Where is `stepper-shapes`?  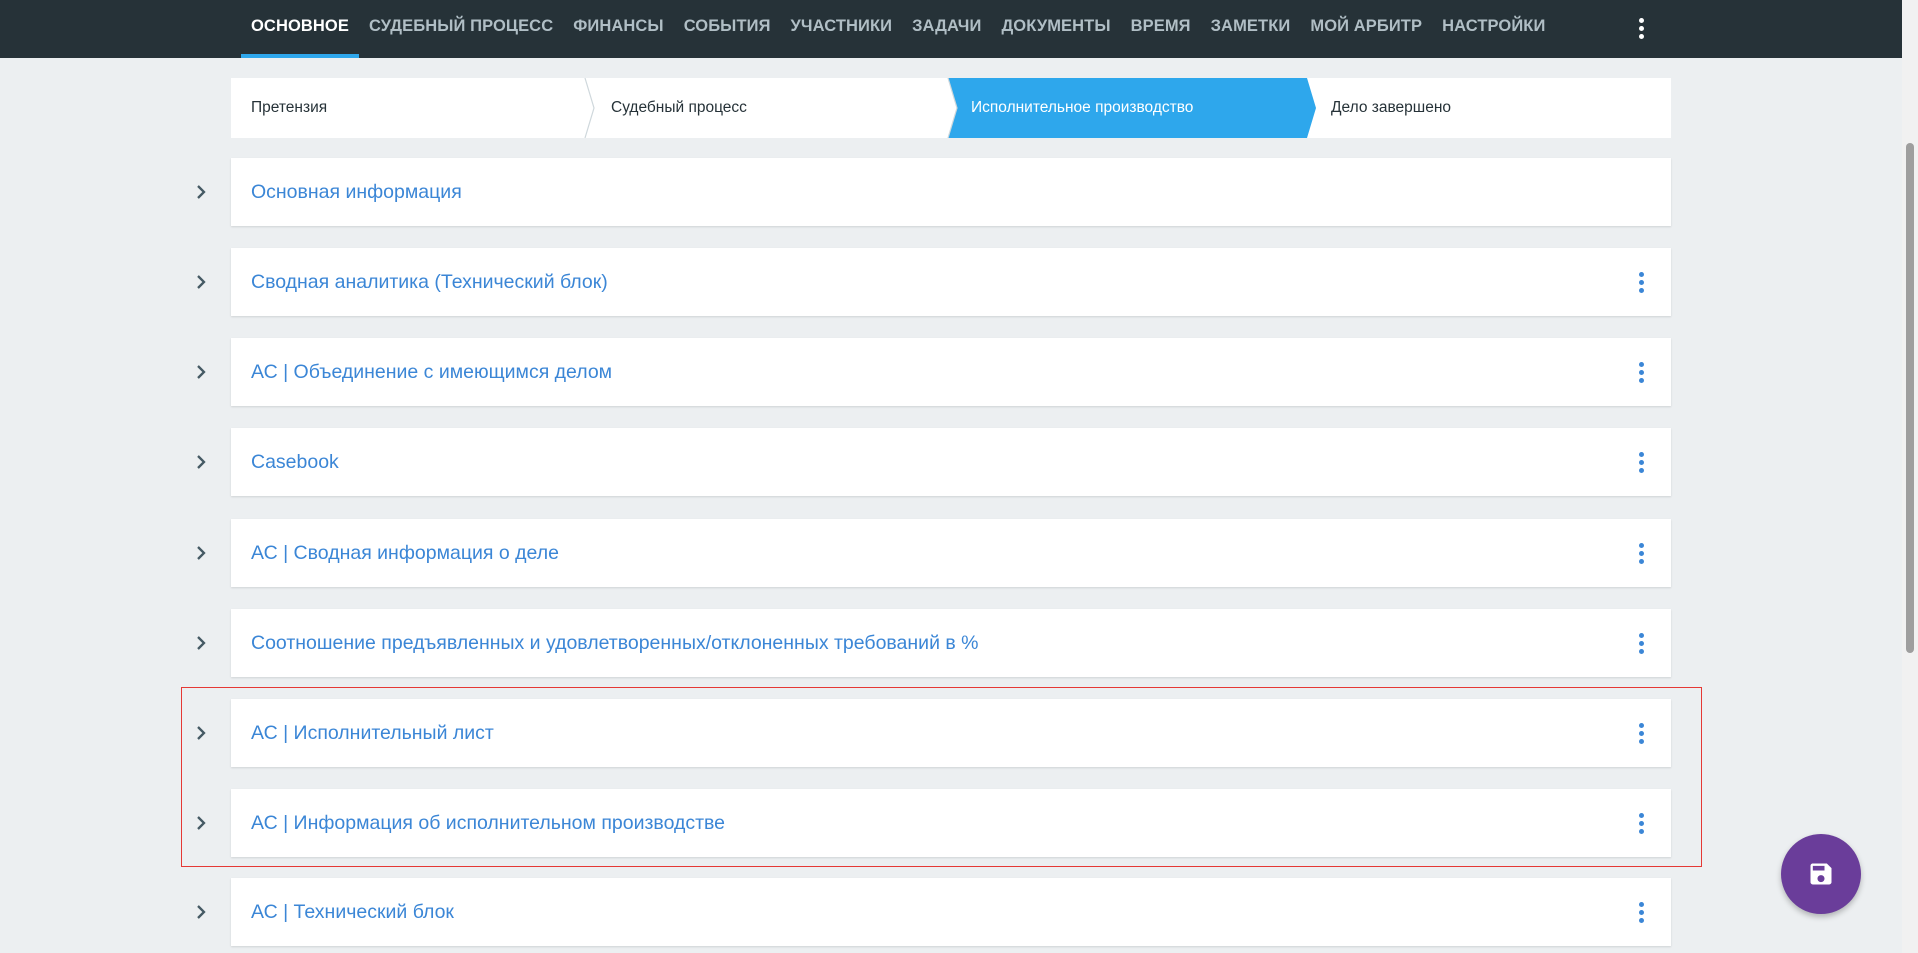 stepper-shapes is located at coordinates (950, 108).